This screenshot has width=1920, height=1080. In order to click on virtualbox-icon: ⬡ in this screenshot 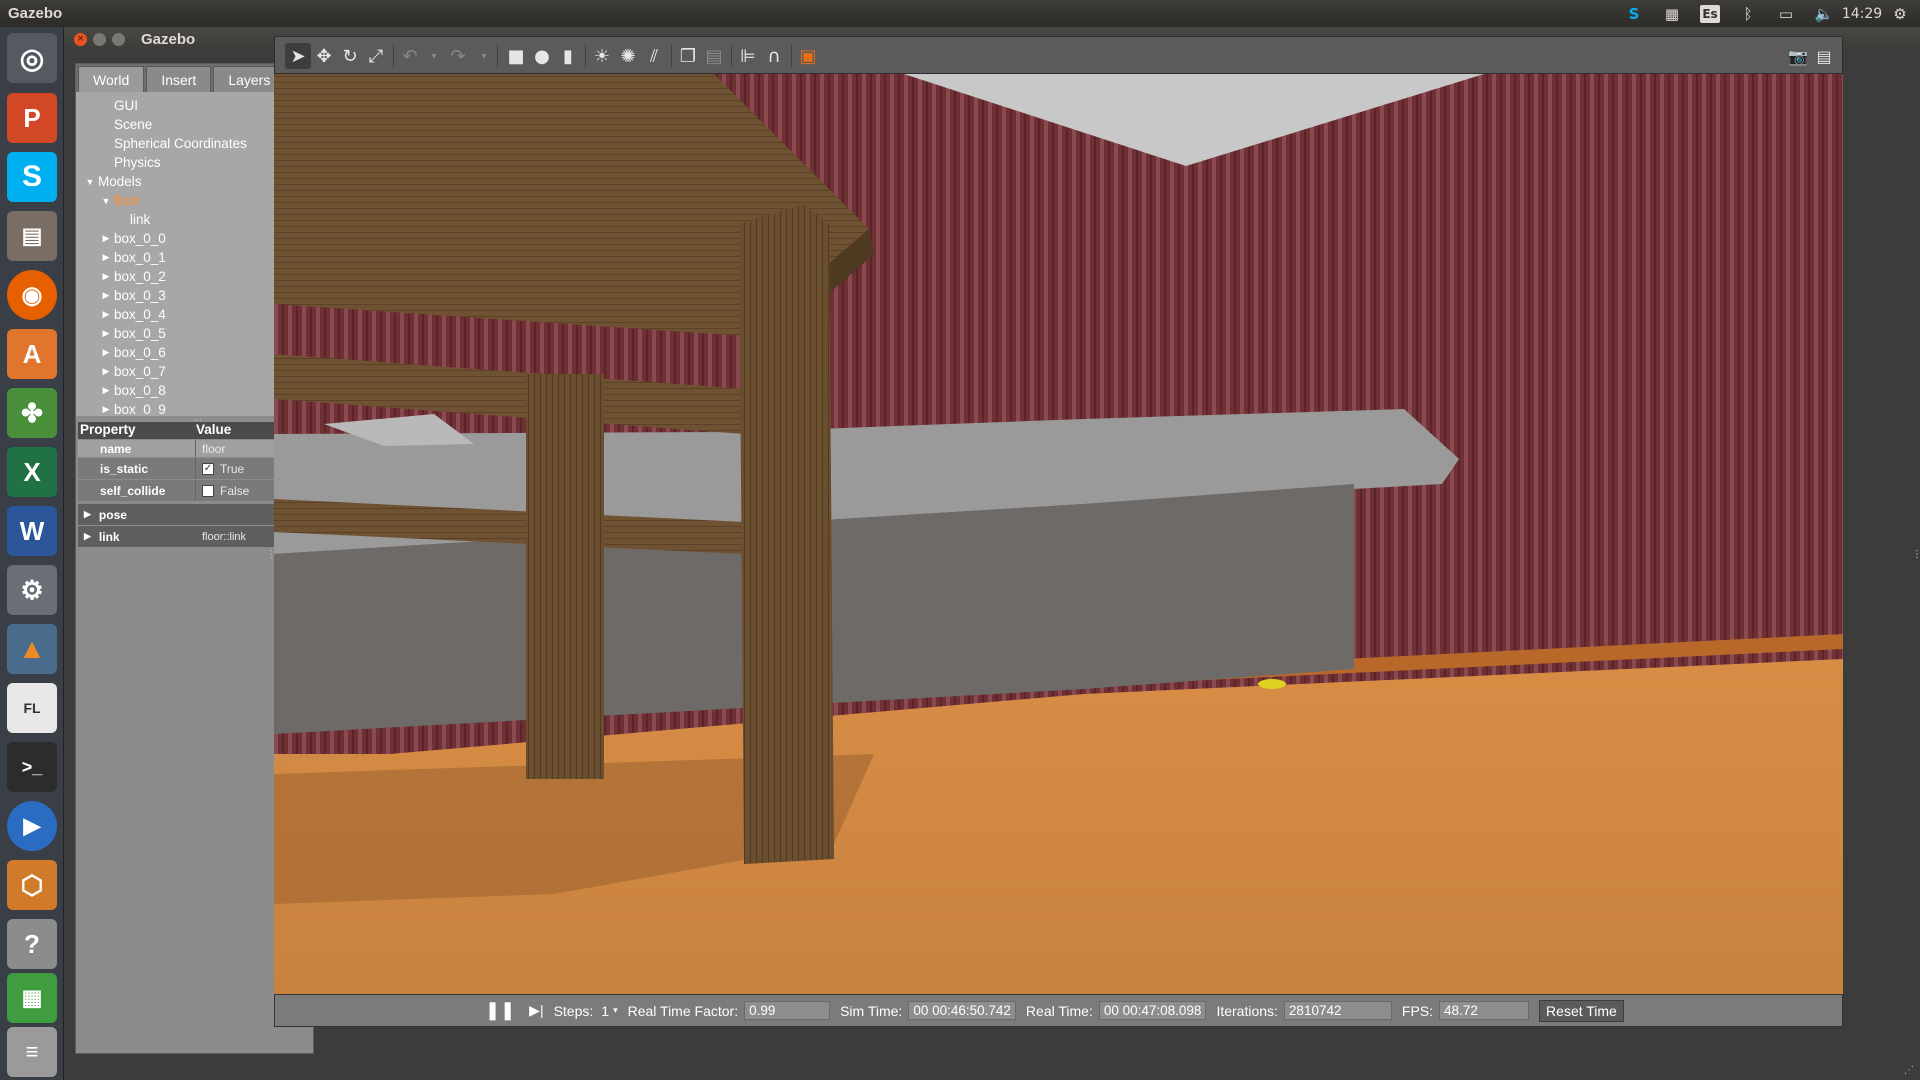, I will do `click(32, 885)`.